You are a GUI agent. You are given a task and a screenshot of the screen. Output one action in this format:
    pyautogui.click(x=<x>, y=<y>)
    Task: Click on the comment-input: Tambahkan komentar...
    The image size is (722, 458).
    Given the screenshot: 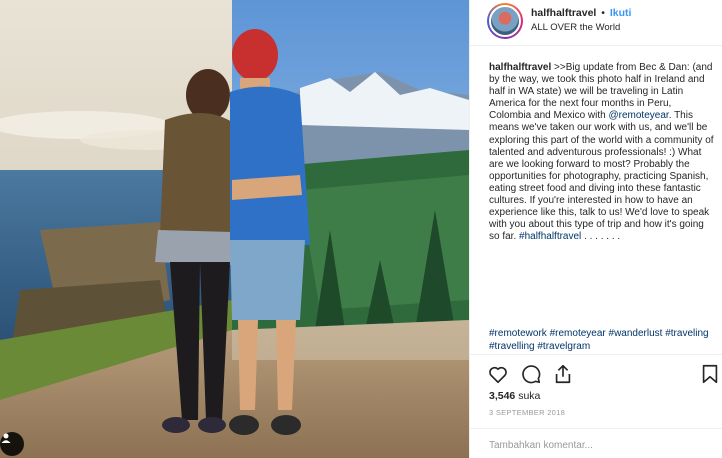 What is the action you would take?
    pyautogui.click(x=596, y=443)
    